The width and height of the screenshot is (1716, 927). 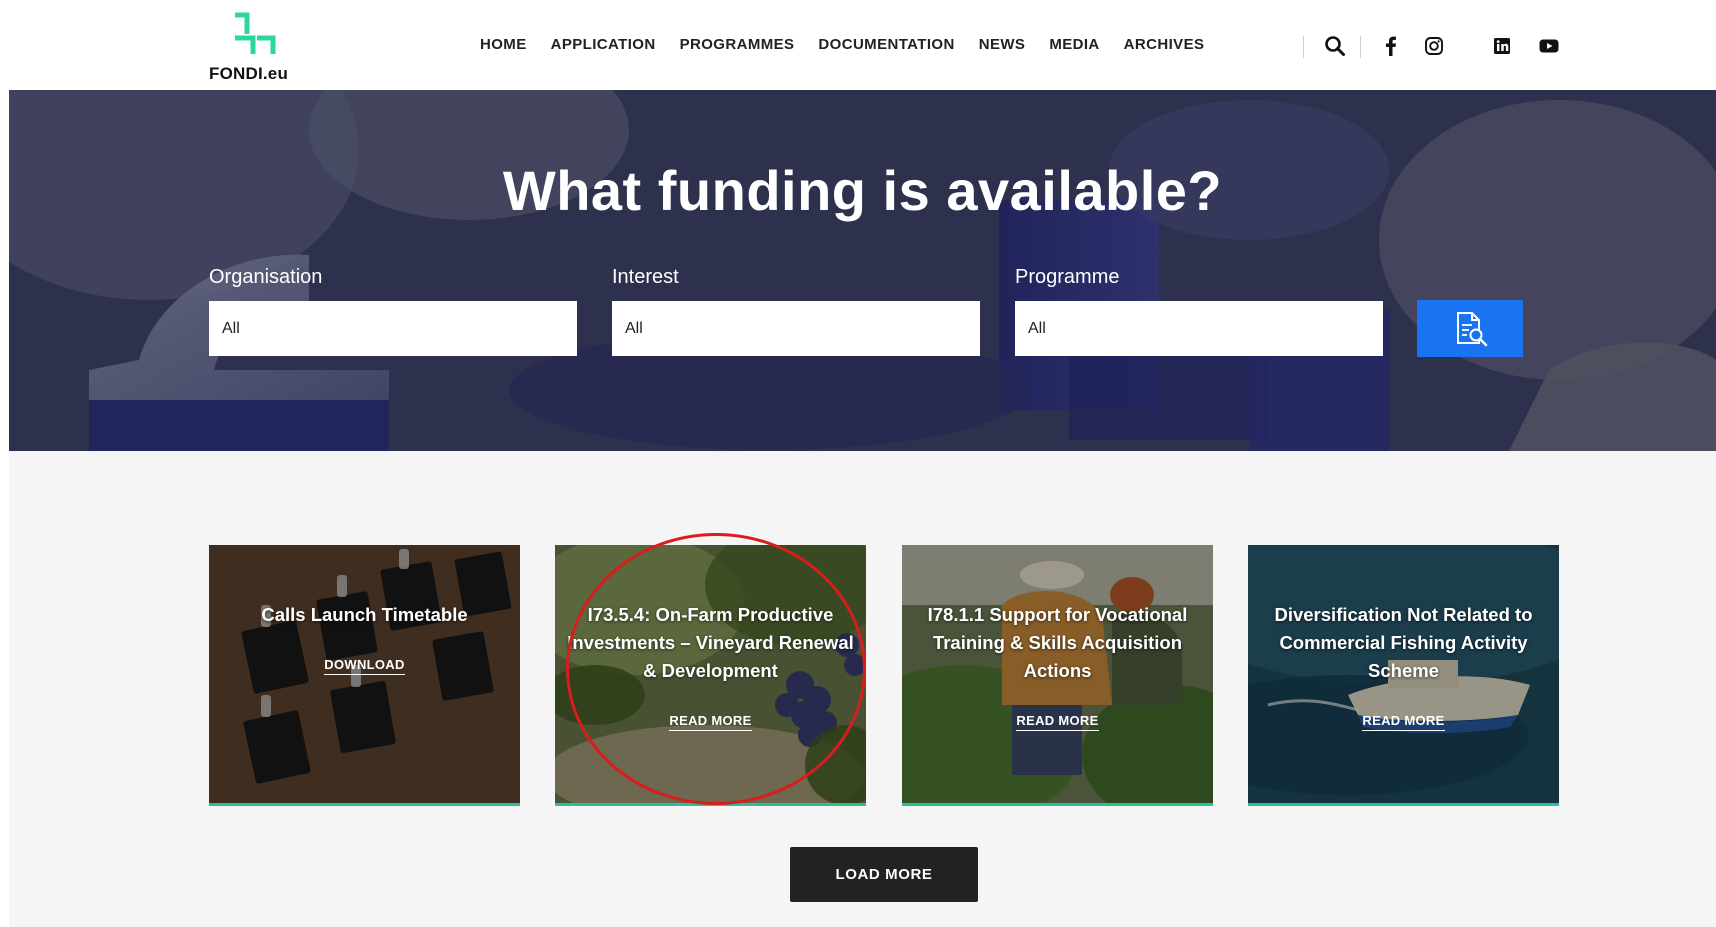 What do you see at coordinates (1434, 46) in the screenshot?
I see `instagram-icon` at bounding box center [1434, 46].